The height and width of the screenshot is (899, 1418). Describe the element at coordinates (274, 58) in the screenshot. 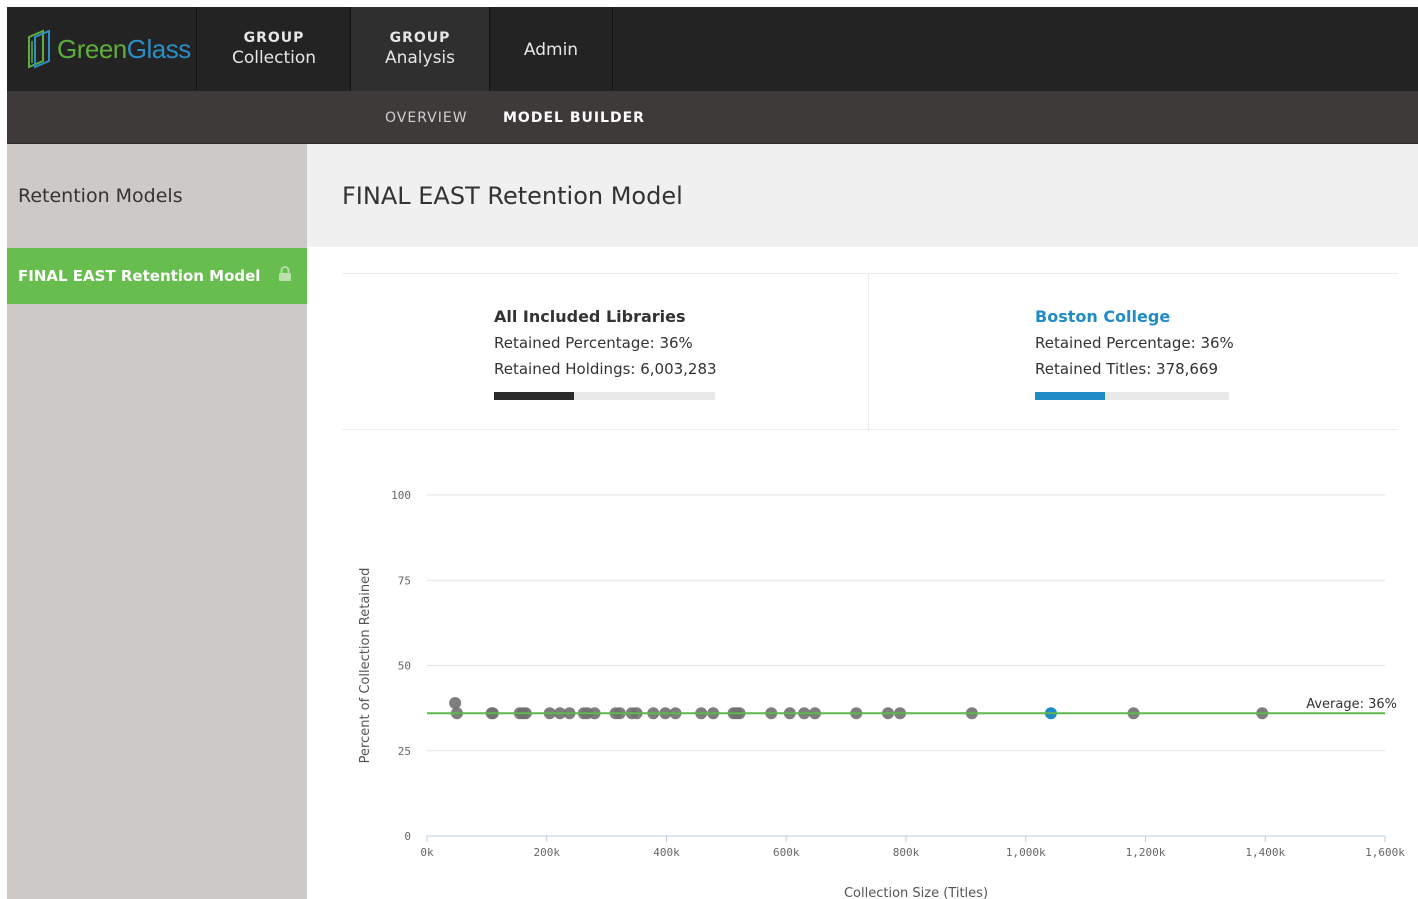

I see `nav-label: Collection` at that location.